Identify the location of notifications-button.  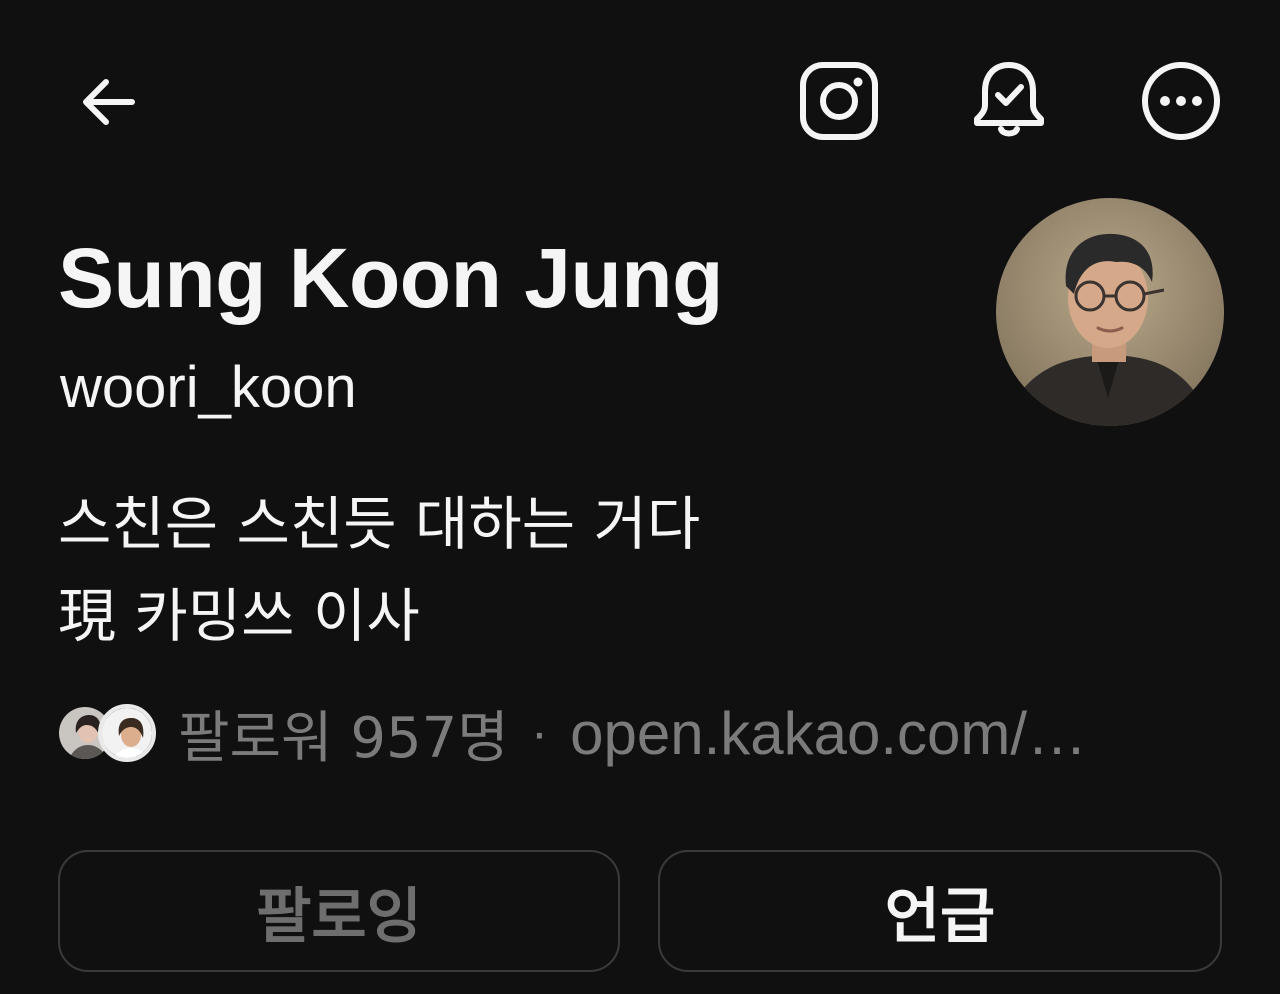
(1009, 99).